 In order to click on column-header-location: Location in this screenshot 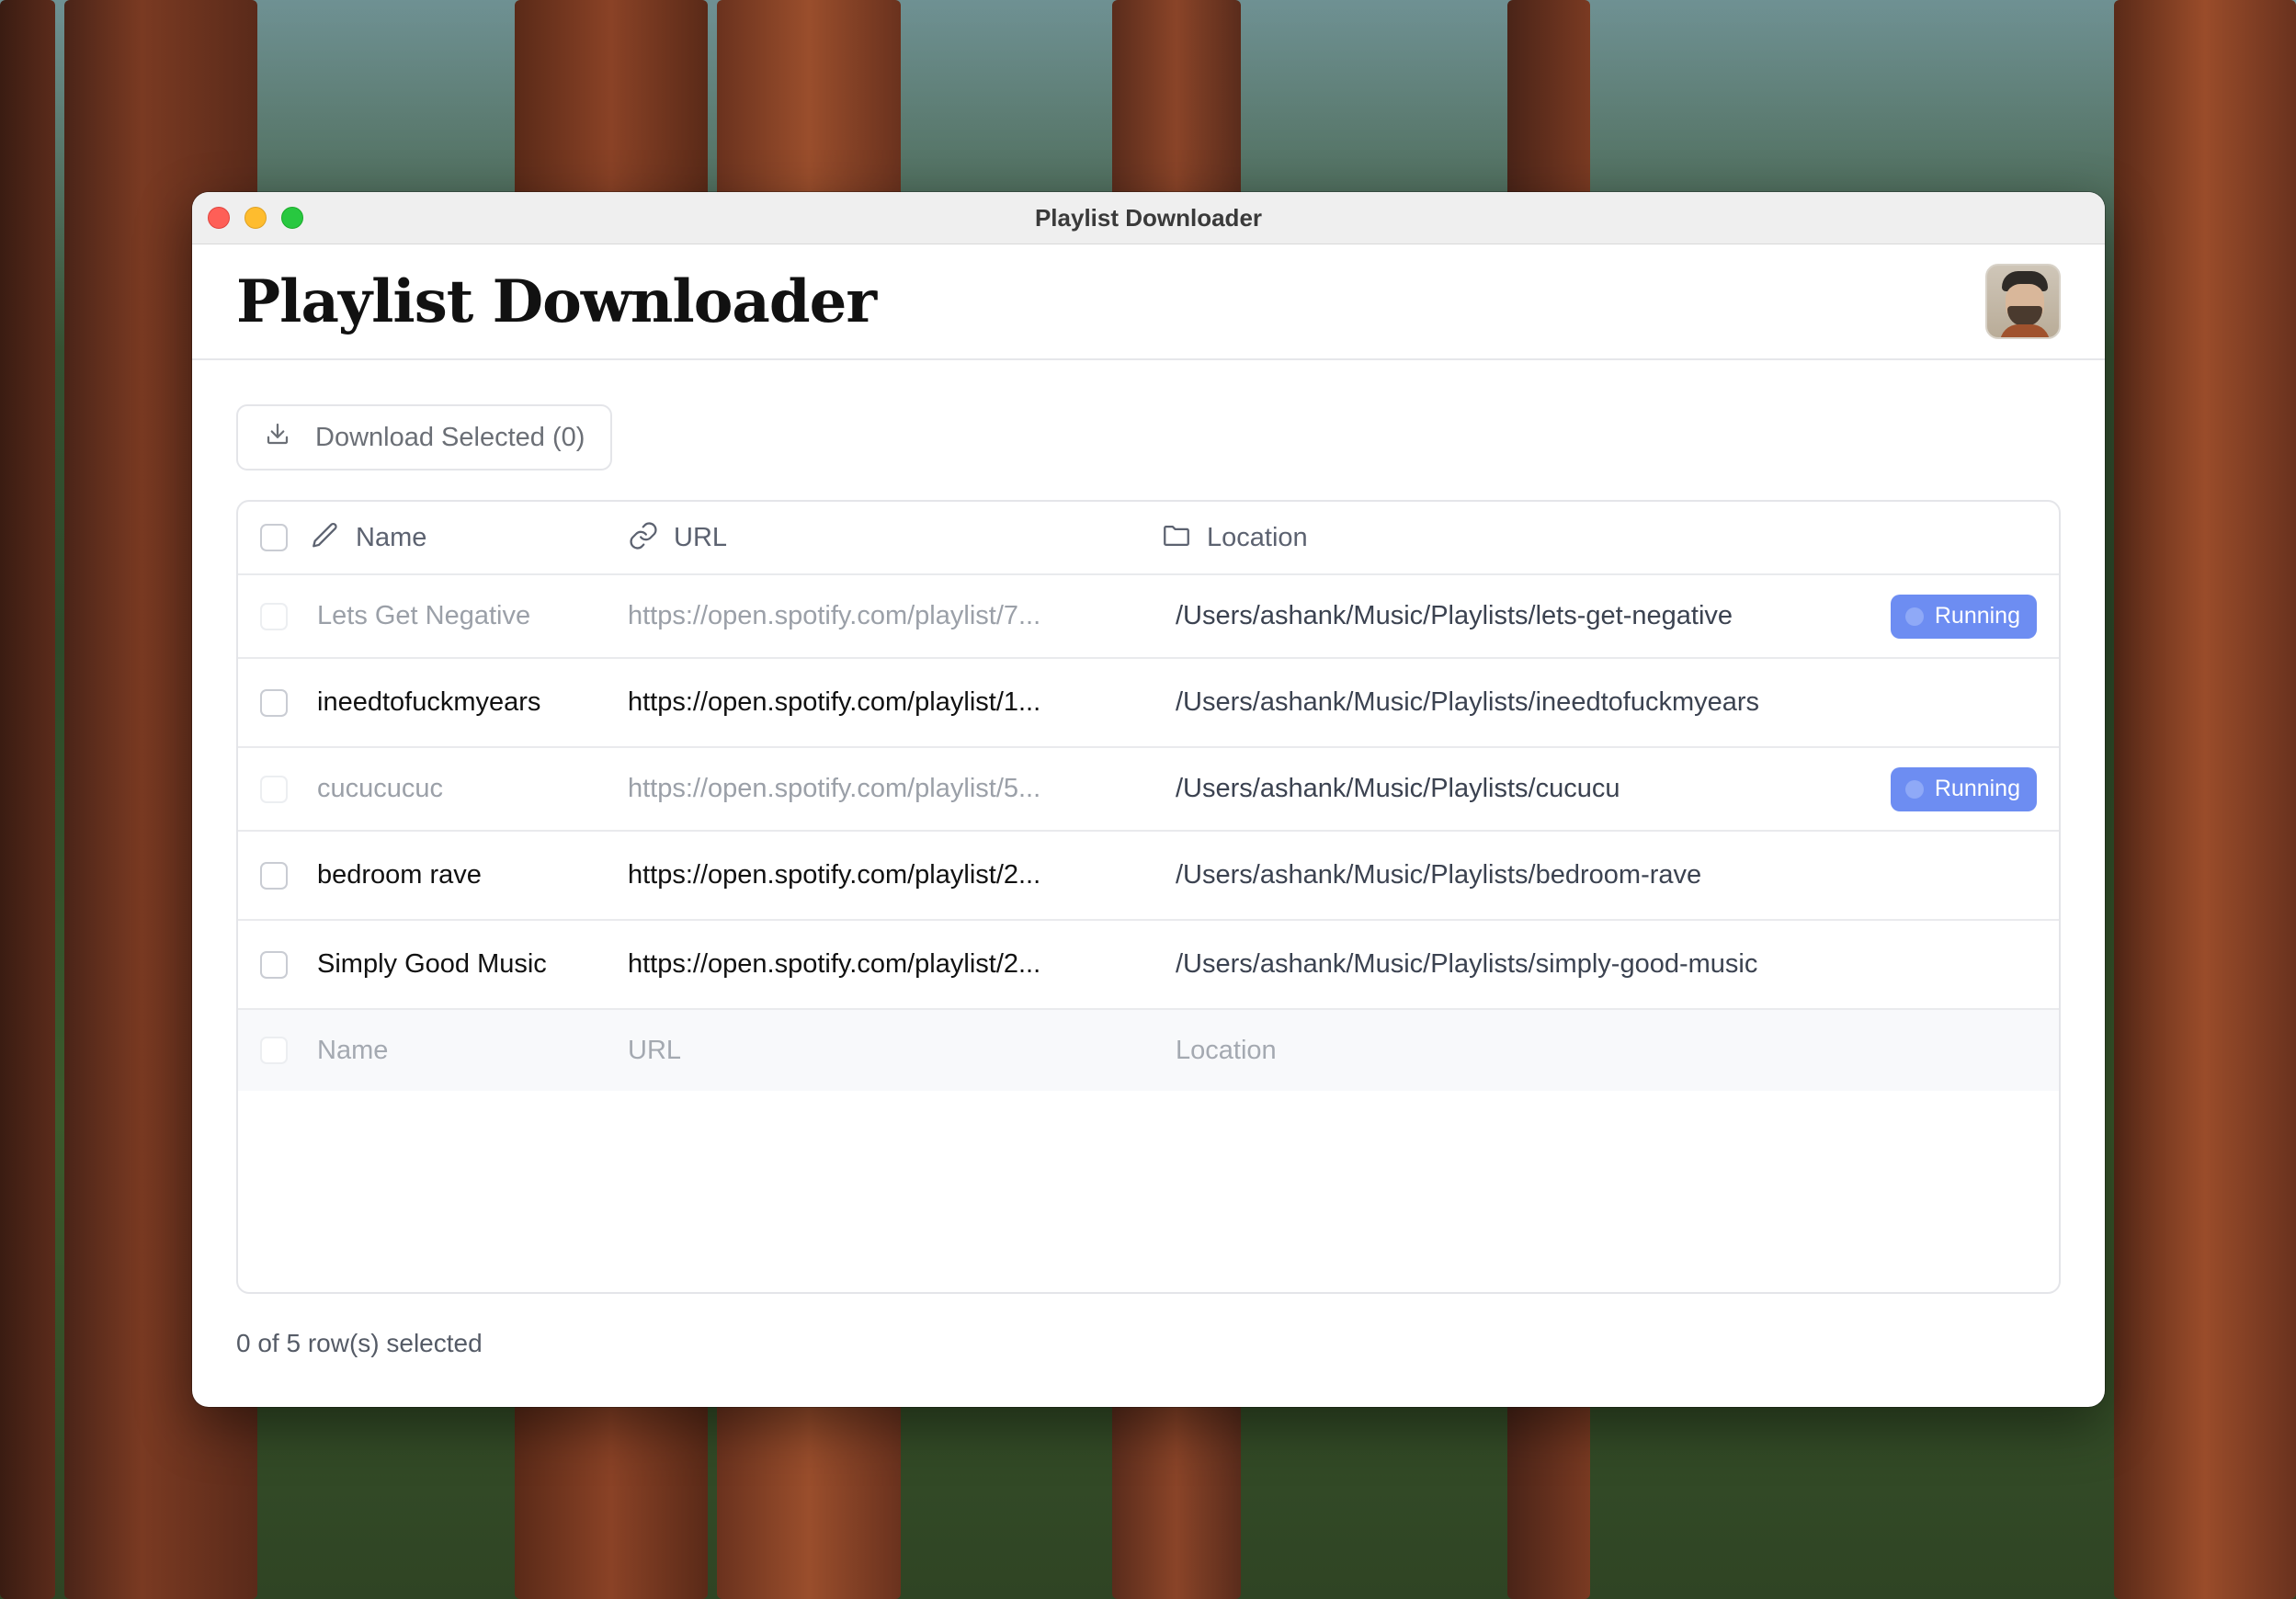, I will do `click(1257, 538)`.